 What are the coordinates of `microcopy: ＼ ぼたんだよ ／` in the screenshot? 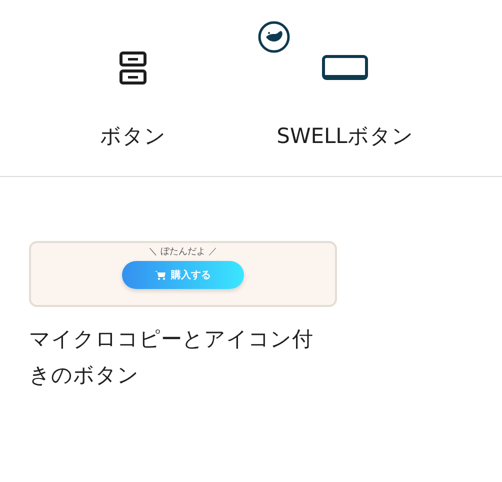 It's located at (183, 252).